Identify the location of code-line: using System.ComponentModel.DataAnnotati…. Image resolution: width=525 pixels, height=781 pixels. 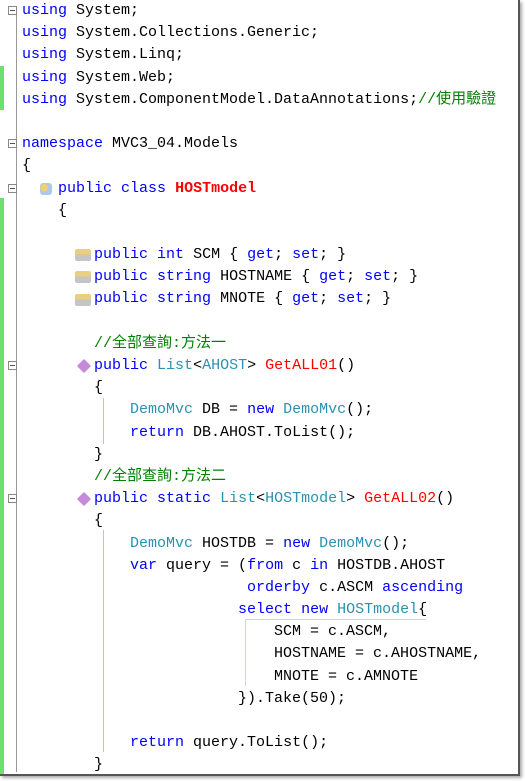
(259, 100).